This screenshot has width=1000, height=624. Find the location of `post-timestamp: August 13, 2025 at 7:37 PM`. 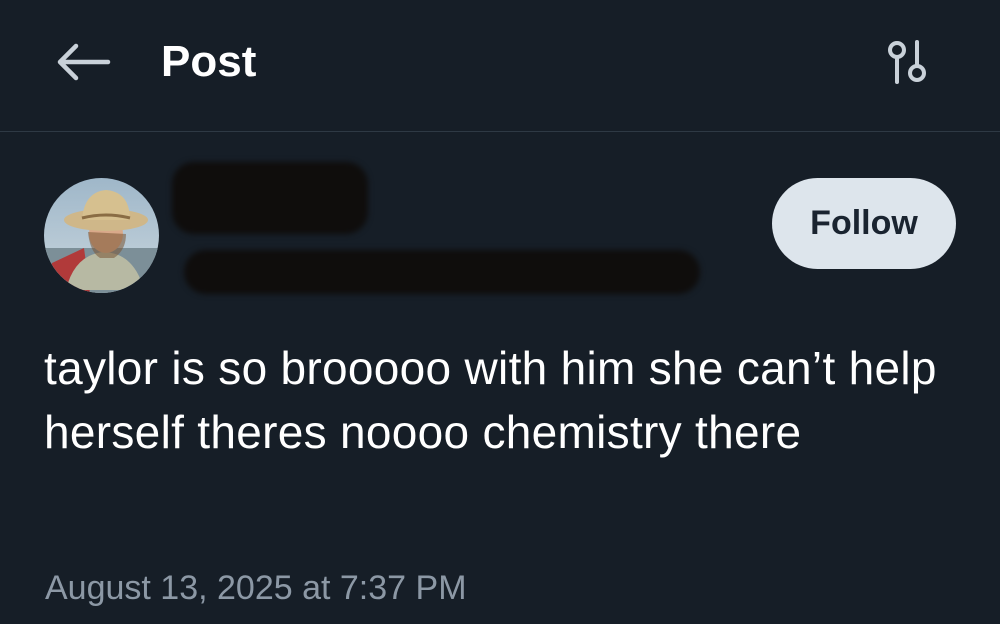

post-timestamp: August 13, 2025 at 7:37 PM is located at coordinates (256, 588).